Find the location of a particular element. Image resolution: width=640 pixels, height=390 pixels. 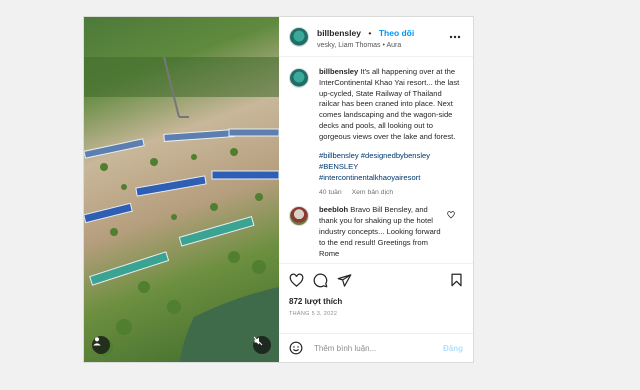

follow-button: Theo dõi is located at coordinates (396, 33).